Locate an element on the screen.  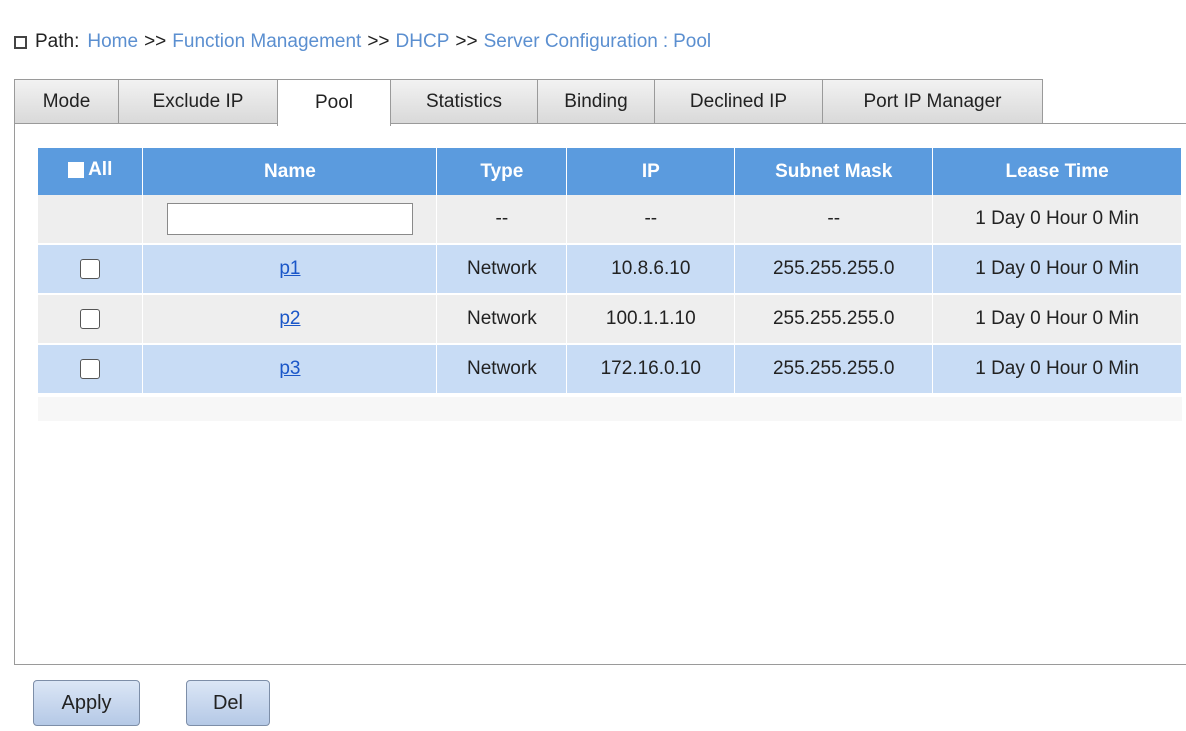
pool-name-input is located at coordinates (289, 219).